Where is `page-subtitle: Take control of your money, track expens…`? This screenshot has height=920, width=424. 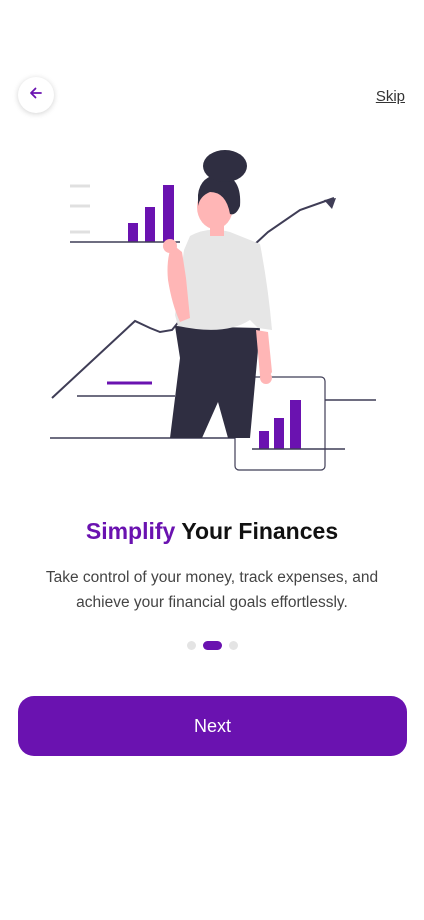
page-subtitle: Take control of your money, track expens… is located at coordinates (212, 590).